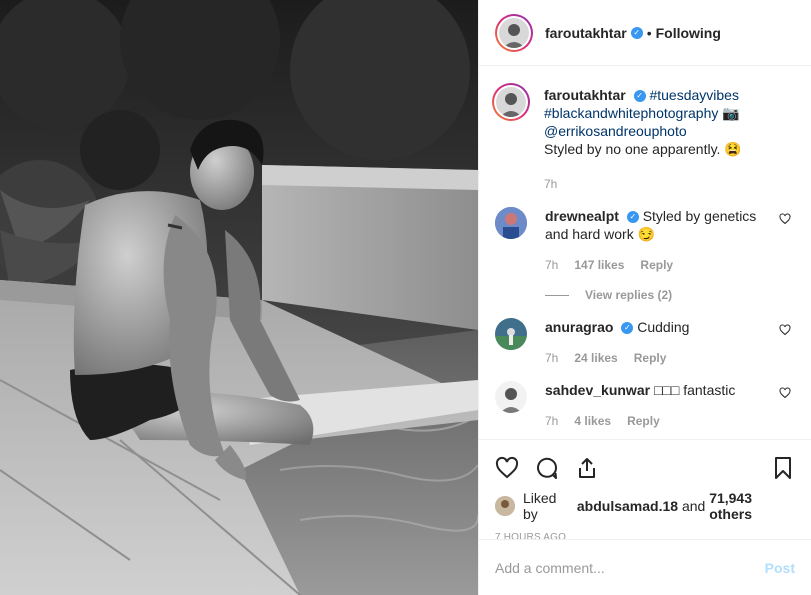  I want to click on mention-link: @errikosandreouphoto, so click(615, 131).